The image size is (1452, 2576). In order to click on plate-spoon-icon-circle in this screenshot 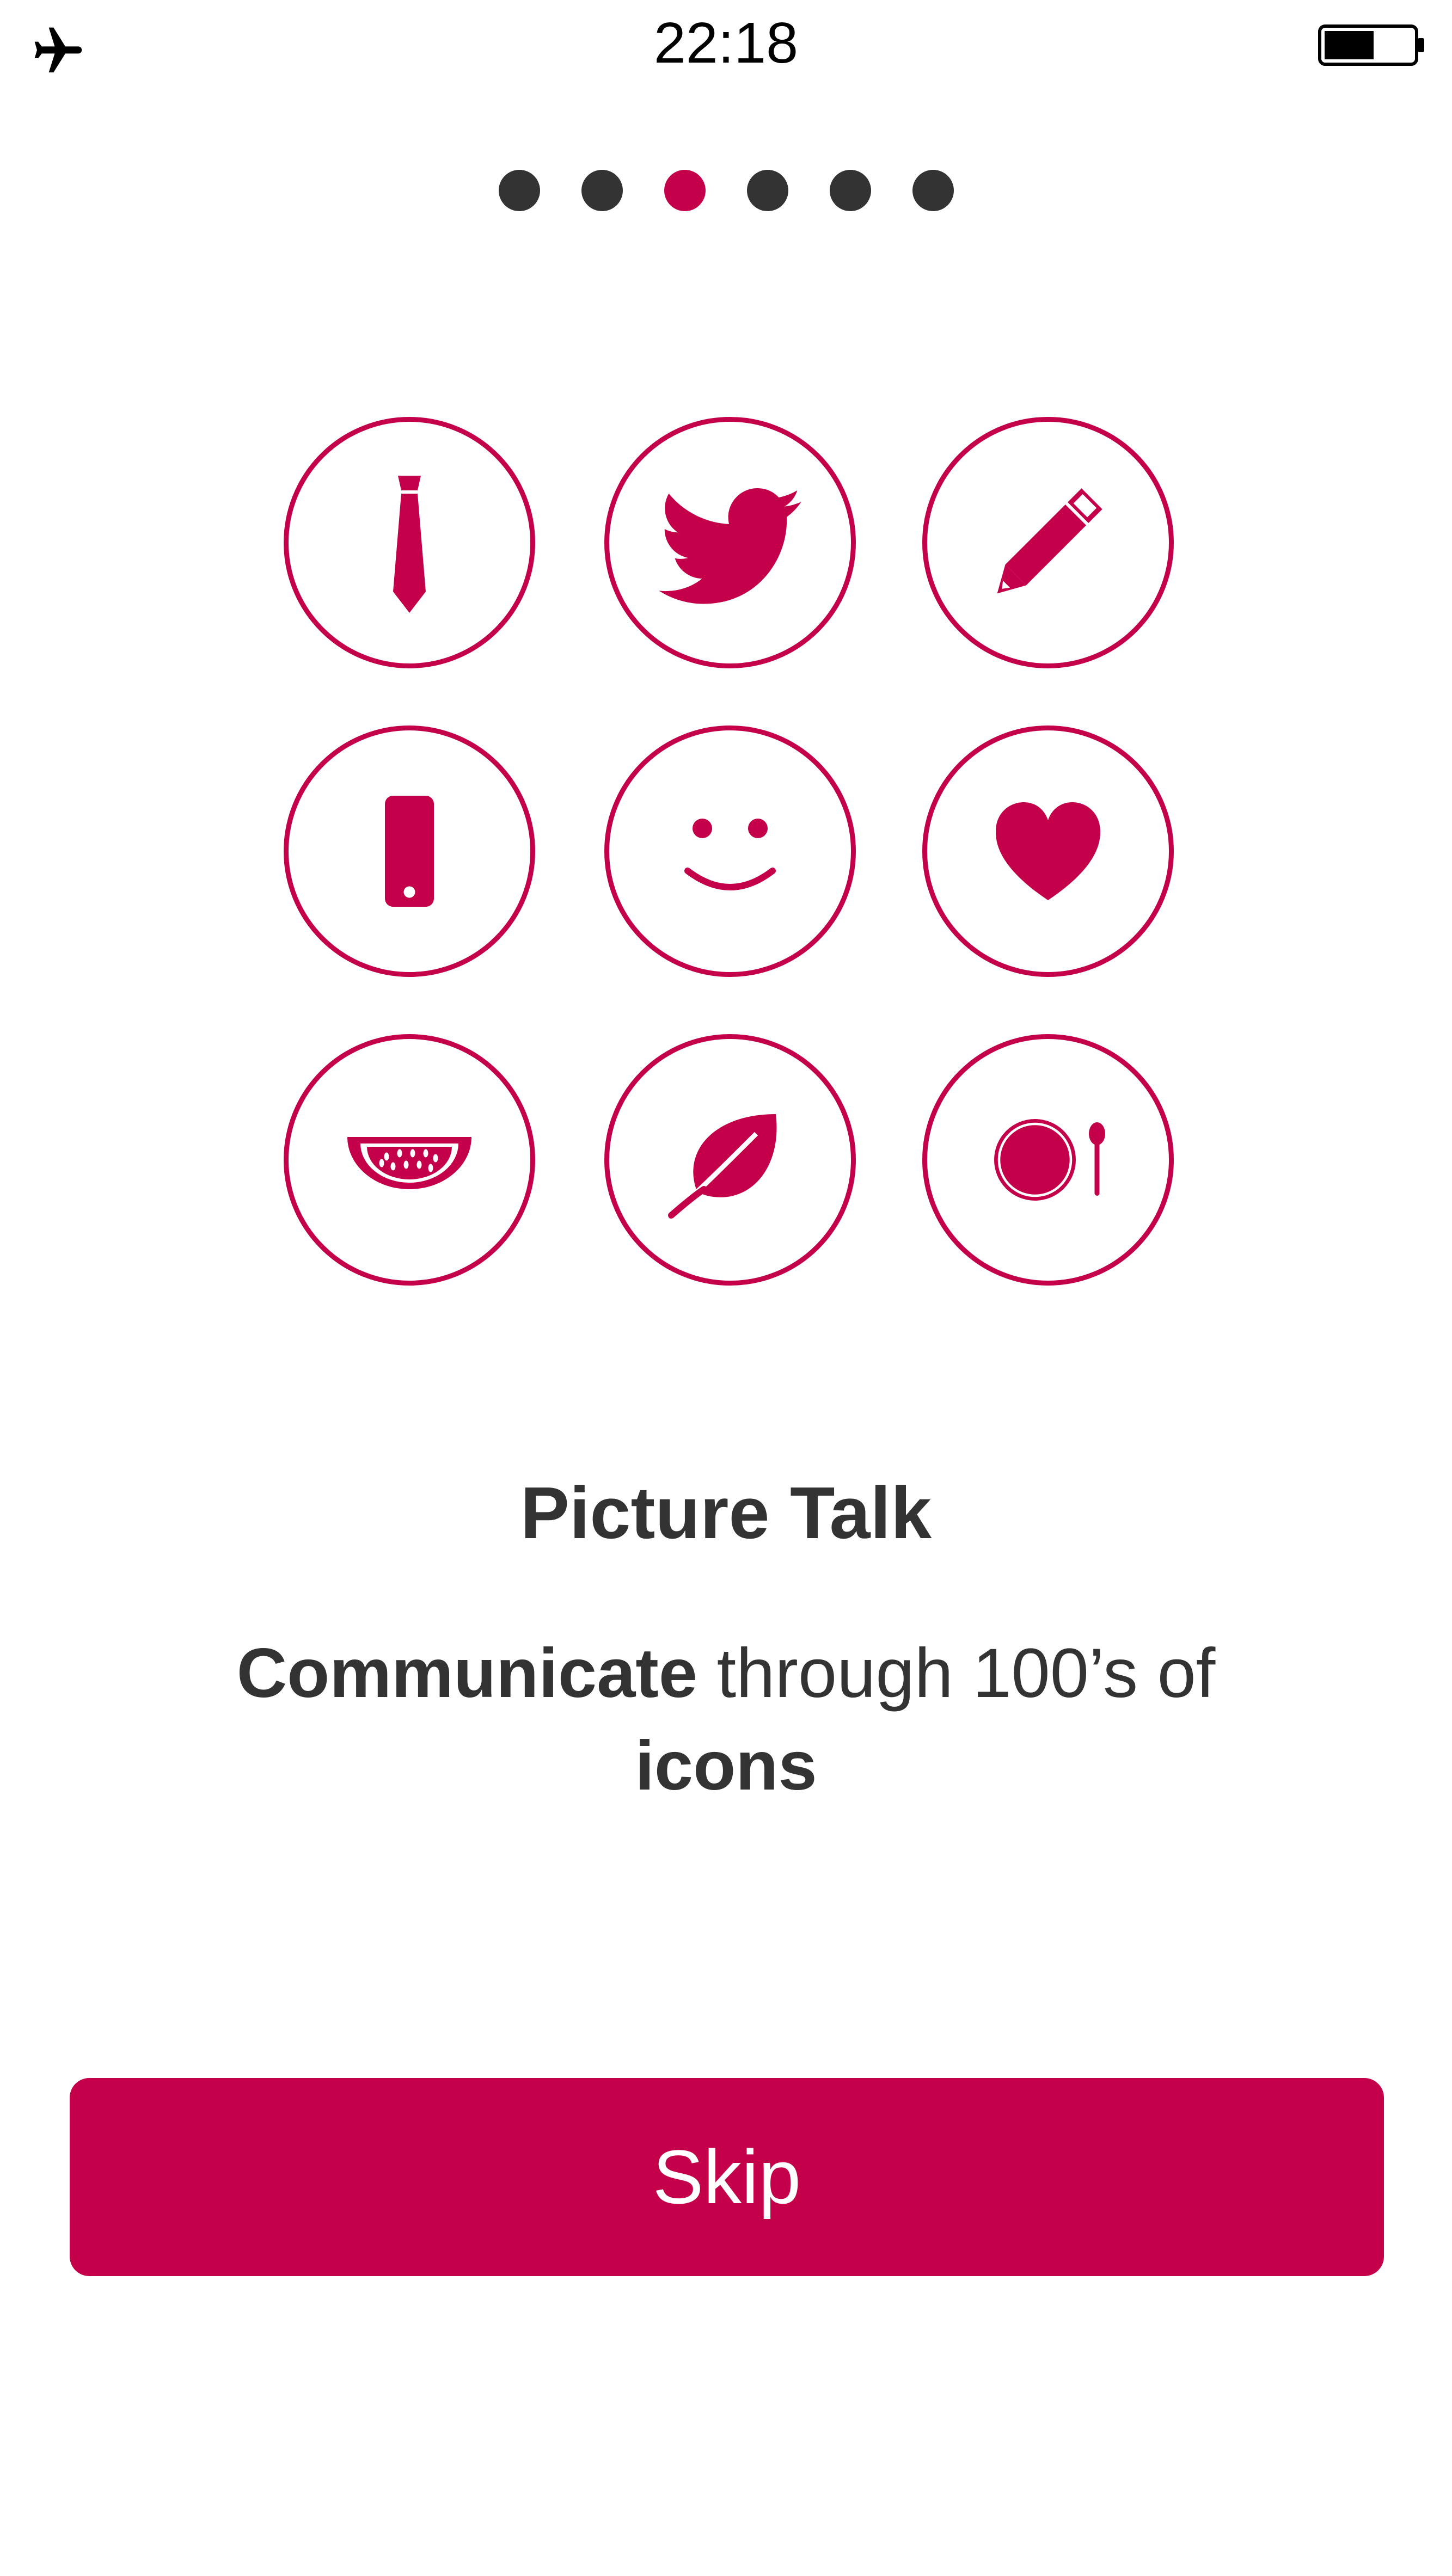, I will do `click(1048, 1160)`.